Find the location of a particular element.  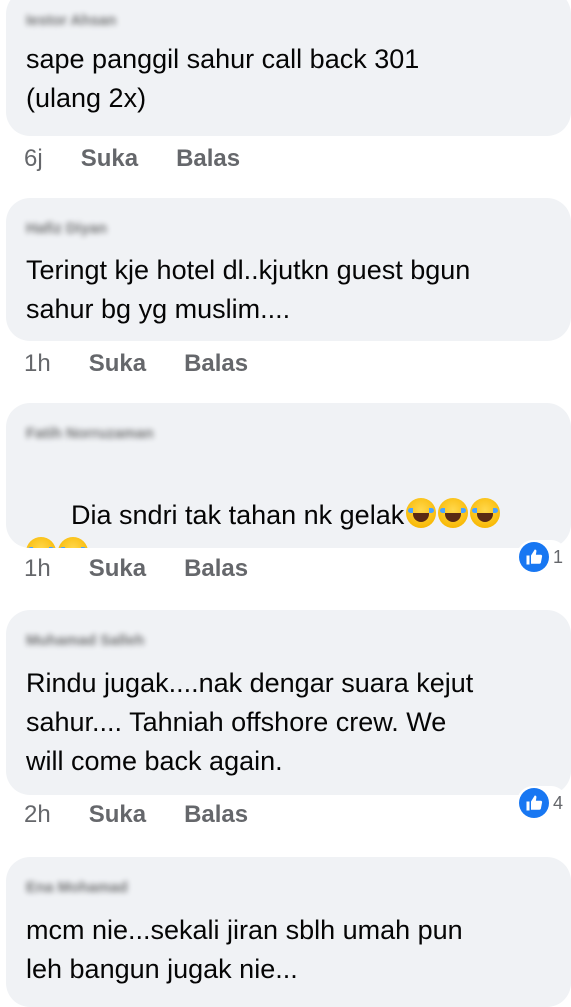

reaction-summary: 1 is located at coordinates (541, 557).